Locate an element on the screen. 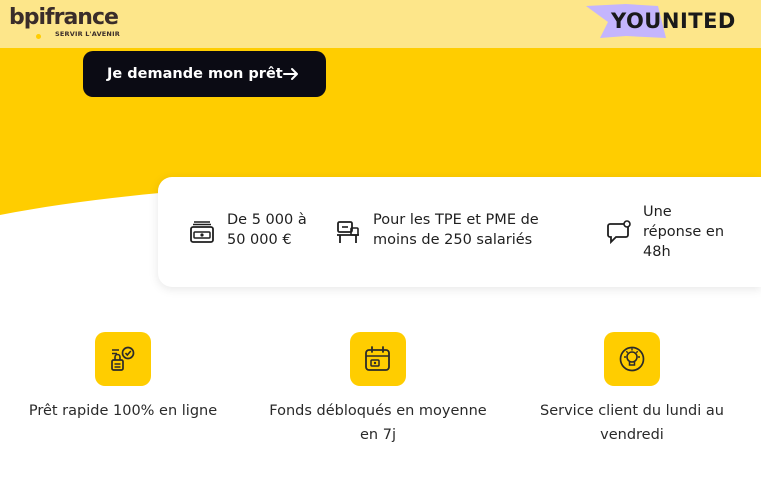 This screenshot has width=761, height=489. feature-fast-loan-text: Prêt rapide 100% en ligne is located at coordinates (123, 411).